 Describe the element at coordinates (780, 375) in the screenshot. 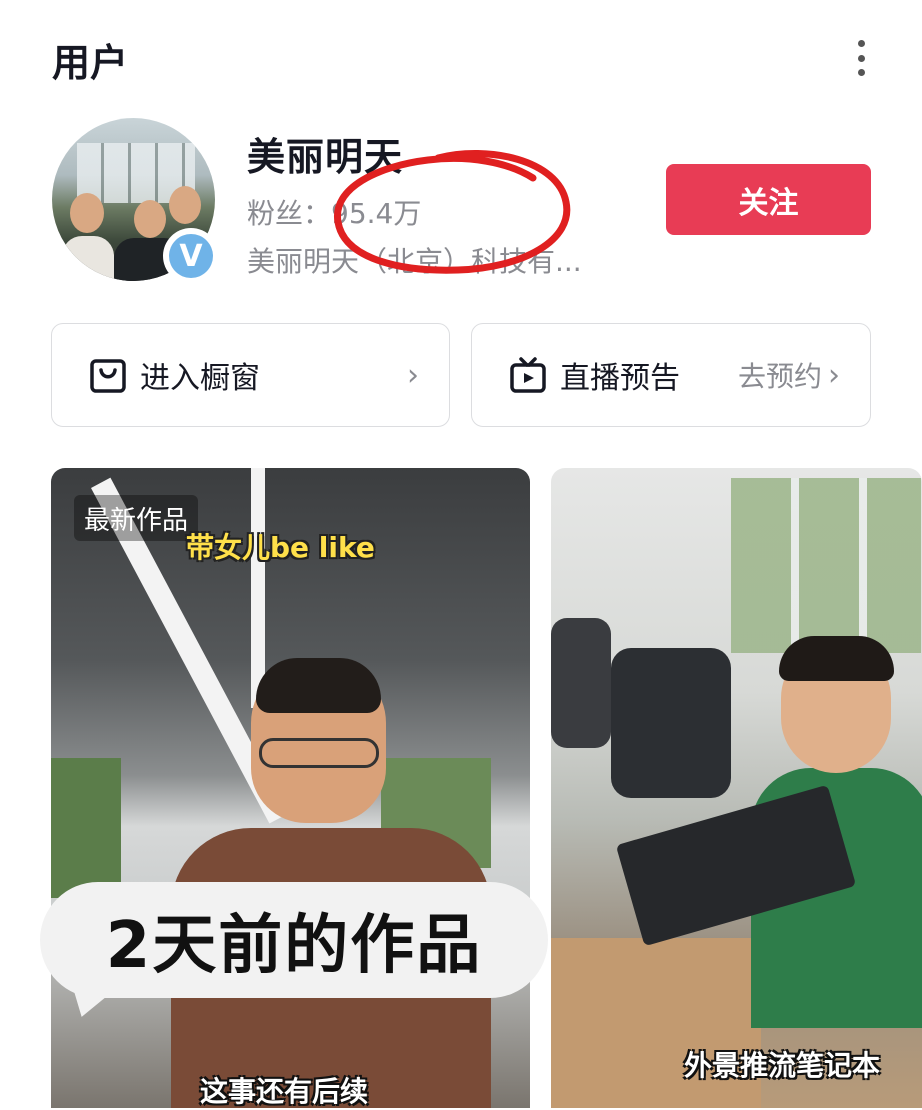

I see `reserve-link: 去预约` at that location.